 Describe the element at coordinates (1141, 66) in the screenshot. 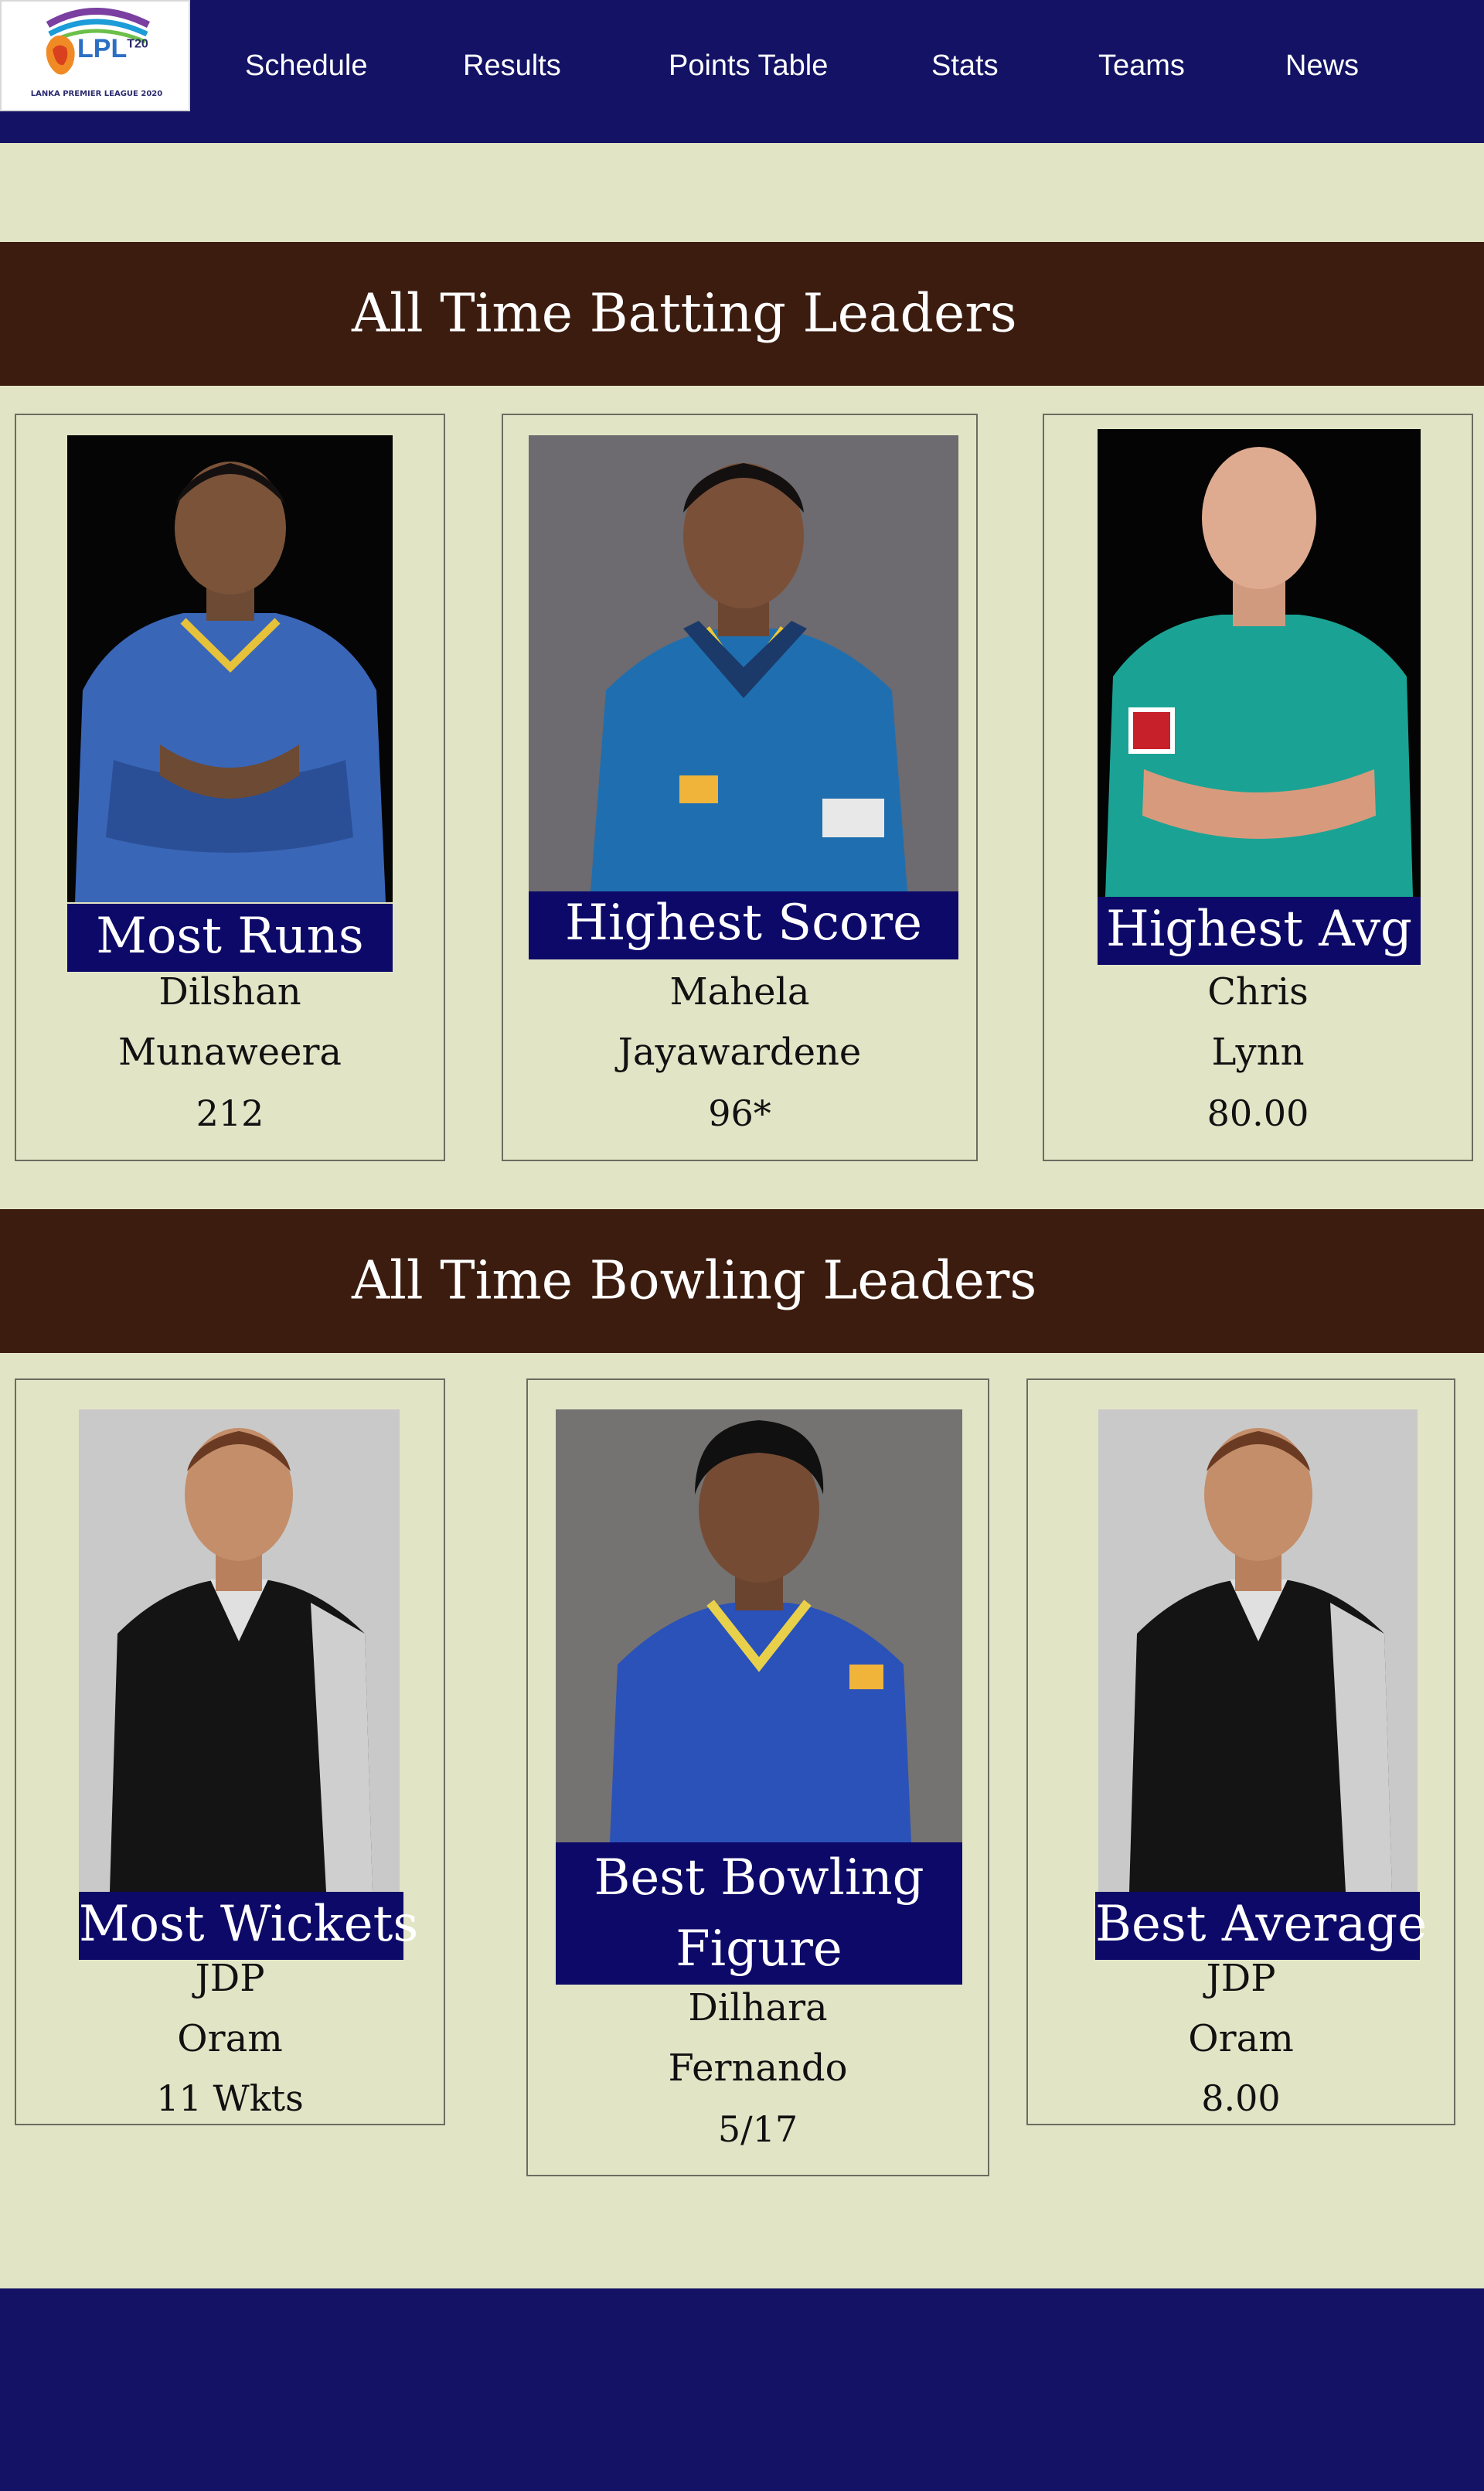

I see `nav-teams: Teams` at that location.